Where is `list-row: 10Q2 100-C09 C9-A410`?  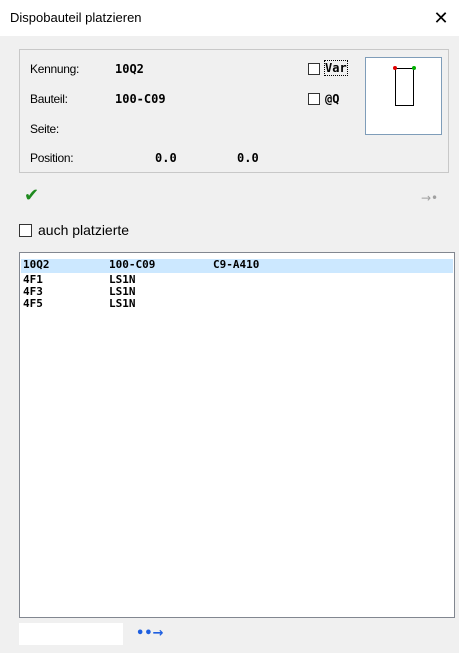 list-row: 10Q2 100-C09 C9-A410 is located at coordinates (237, 266).